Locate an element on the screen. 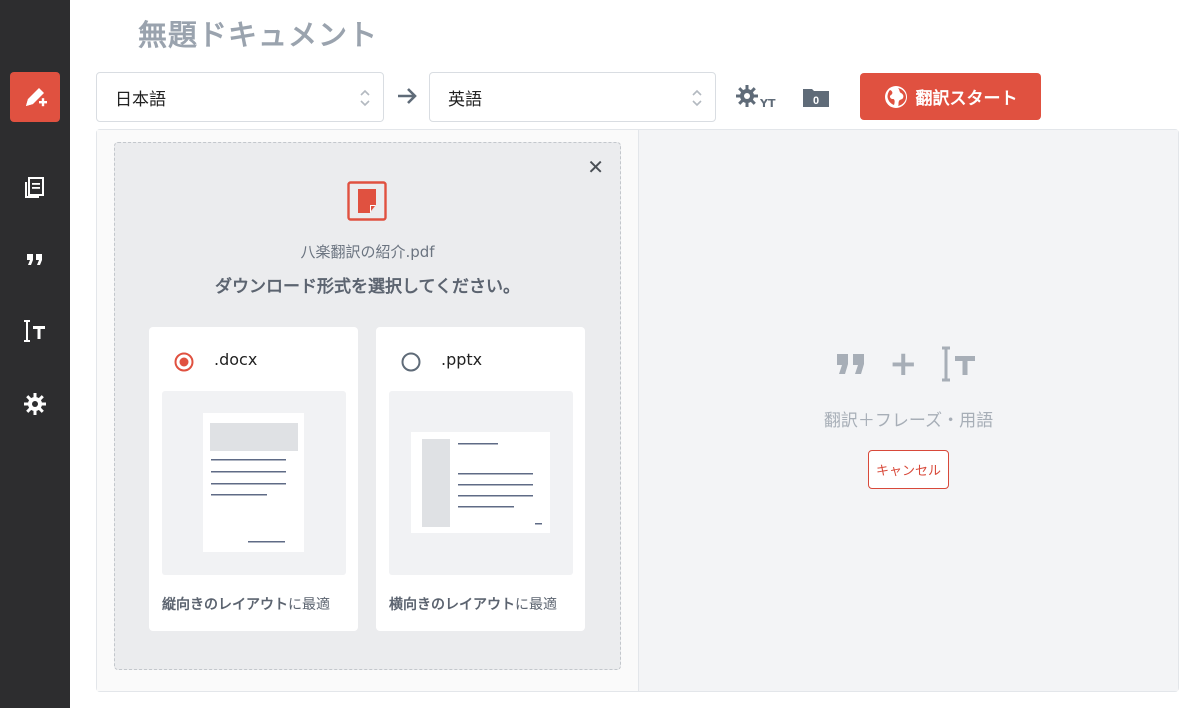  target-language-select: 英語 is located at coordinates (572, 97).